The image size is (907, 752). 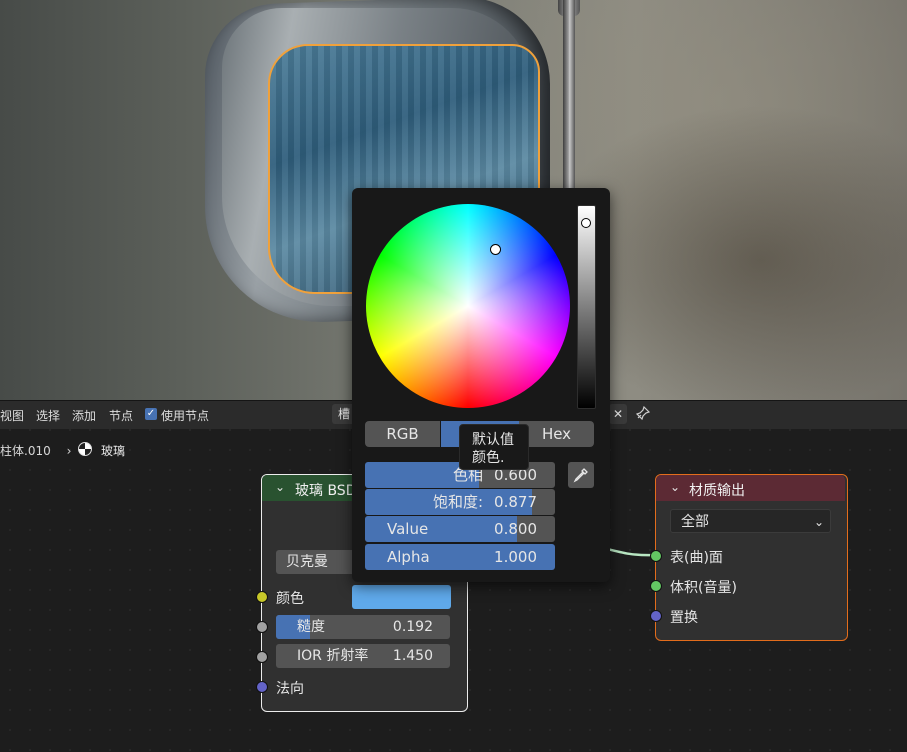 I want to click on ior-label: IOR 折射率, so click(x=333, y=656).